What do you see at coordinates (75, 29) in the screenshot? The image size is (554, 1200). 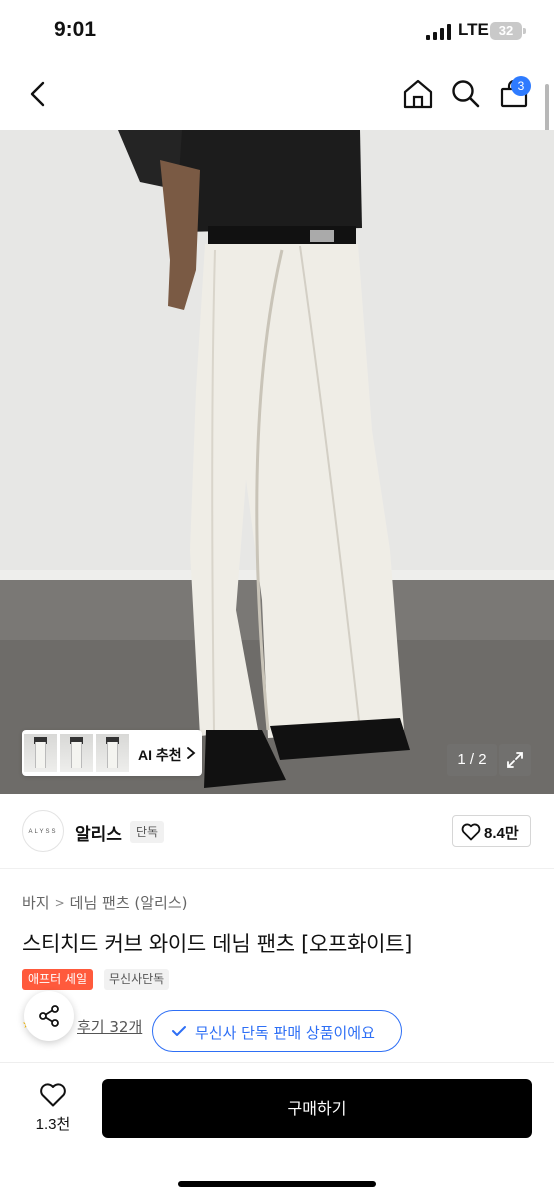 I see `status-time: 9:01` at bounding box center [75, 29].